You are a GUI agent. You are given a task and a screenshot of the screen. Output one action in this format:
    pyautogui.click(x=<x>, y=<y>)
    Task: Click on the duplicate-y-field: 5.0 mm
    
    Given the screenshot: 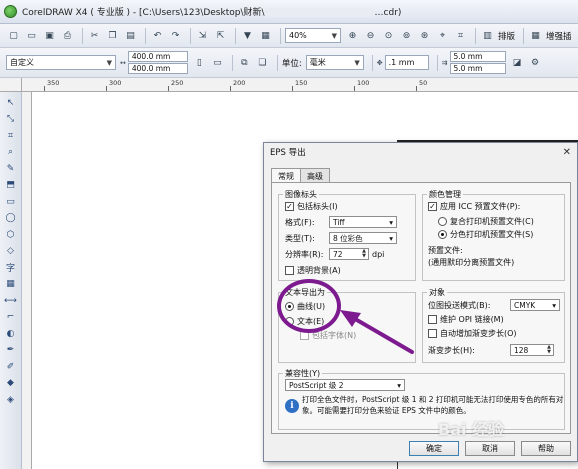 What is the action you would take?
    pyautogui.click(x=477, y=68)
    